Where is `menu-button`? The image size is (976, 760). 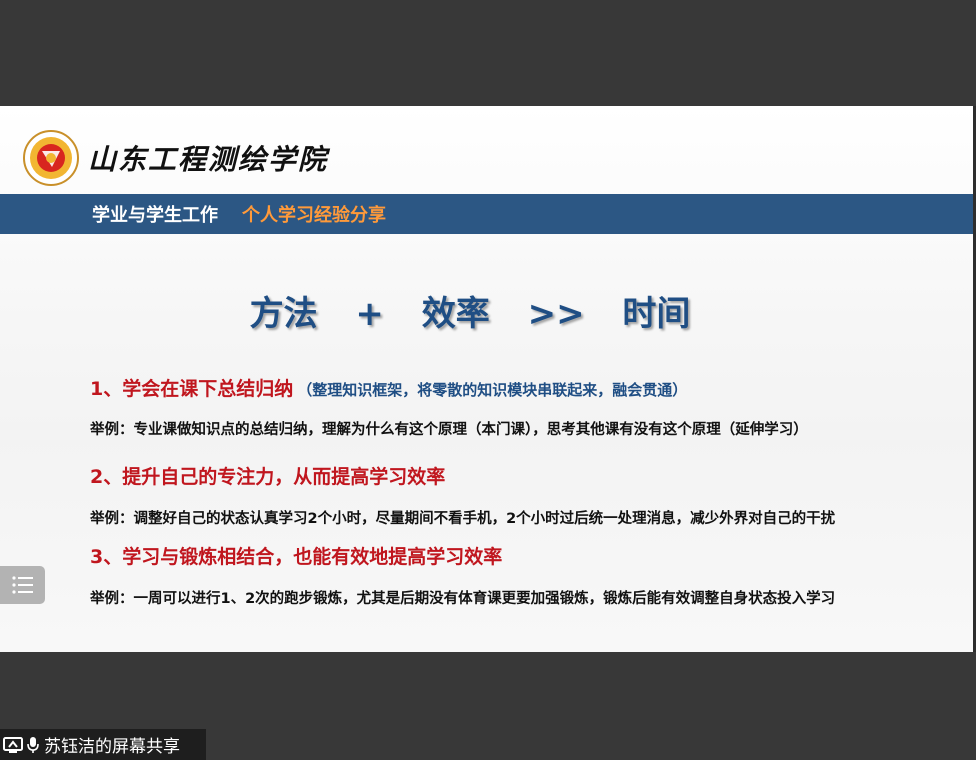
menu-button is located at coordinates (22, 585).